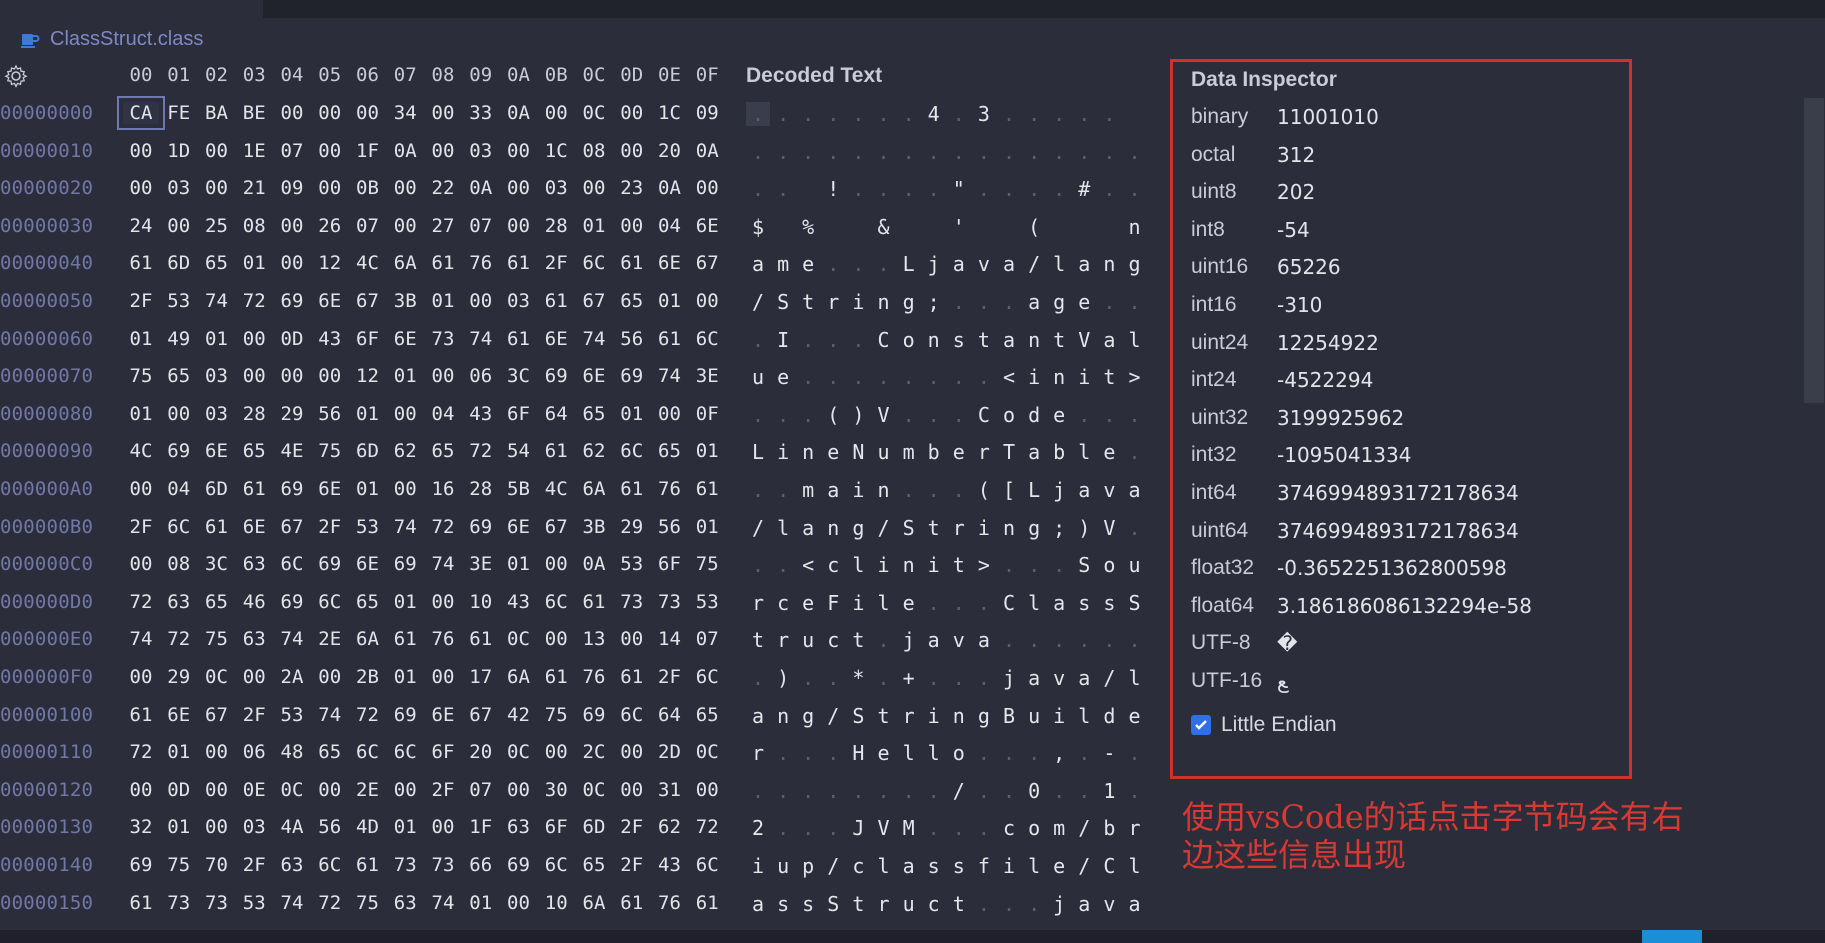 The image size is (1825, 943). What do you see at coordinates (959, 640) in the screenshot?
I see `decoded-char: v` at bounding box center [959, 640].